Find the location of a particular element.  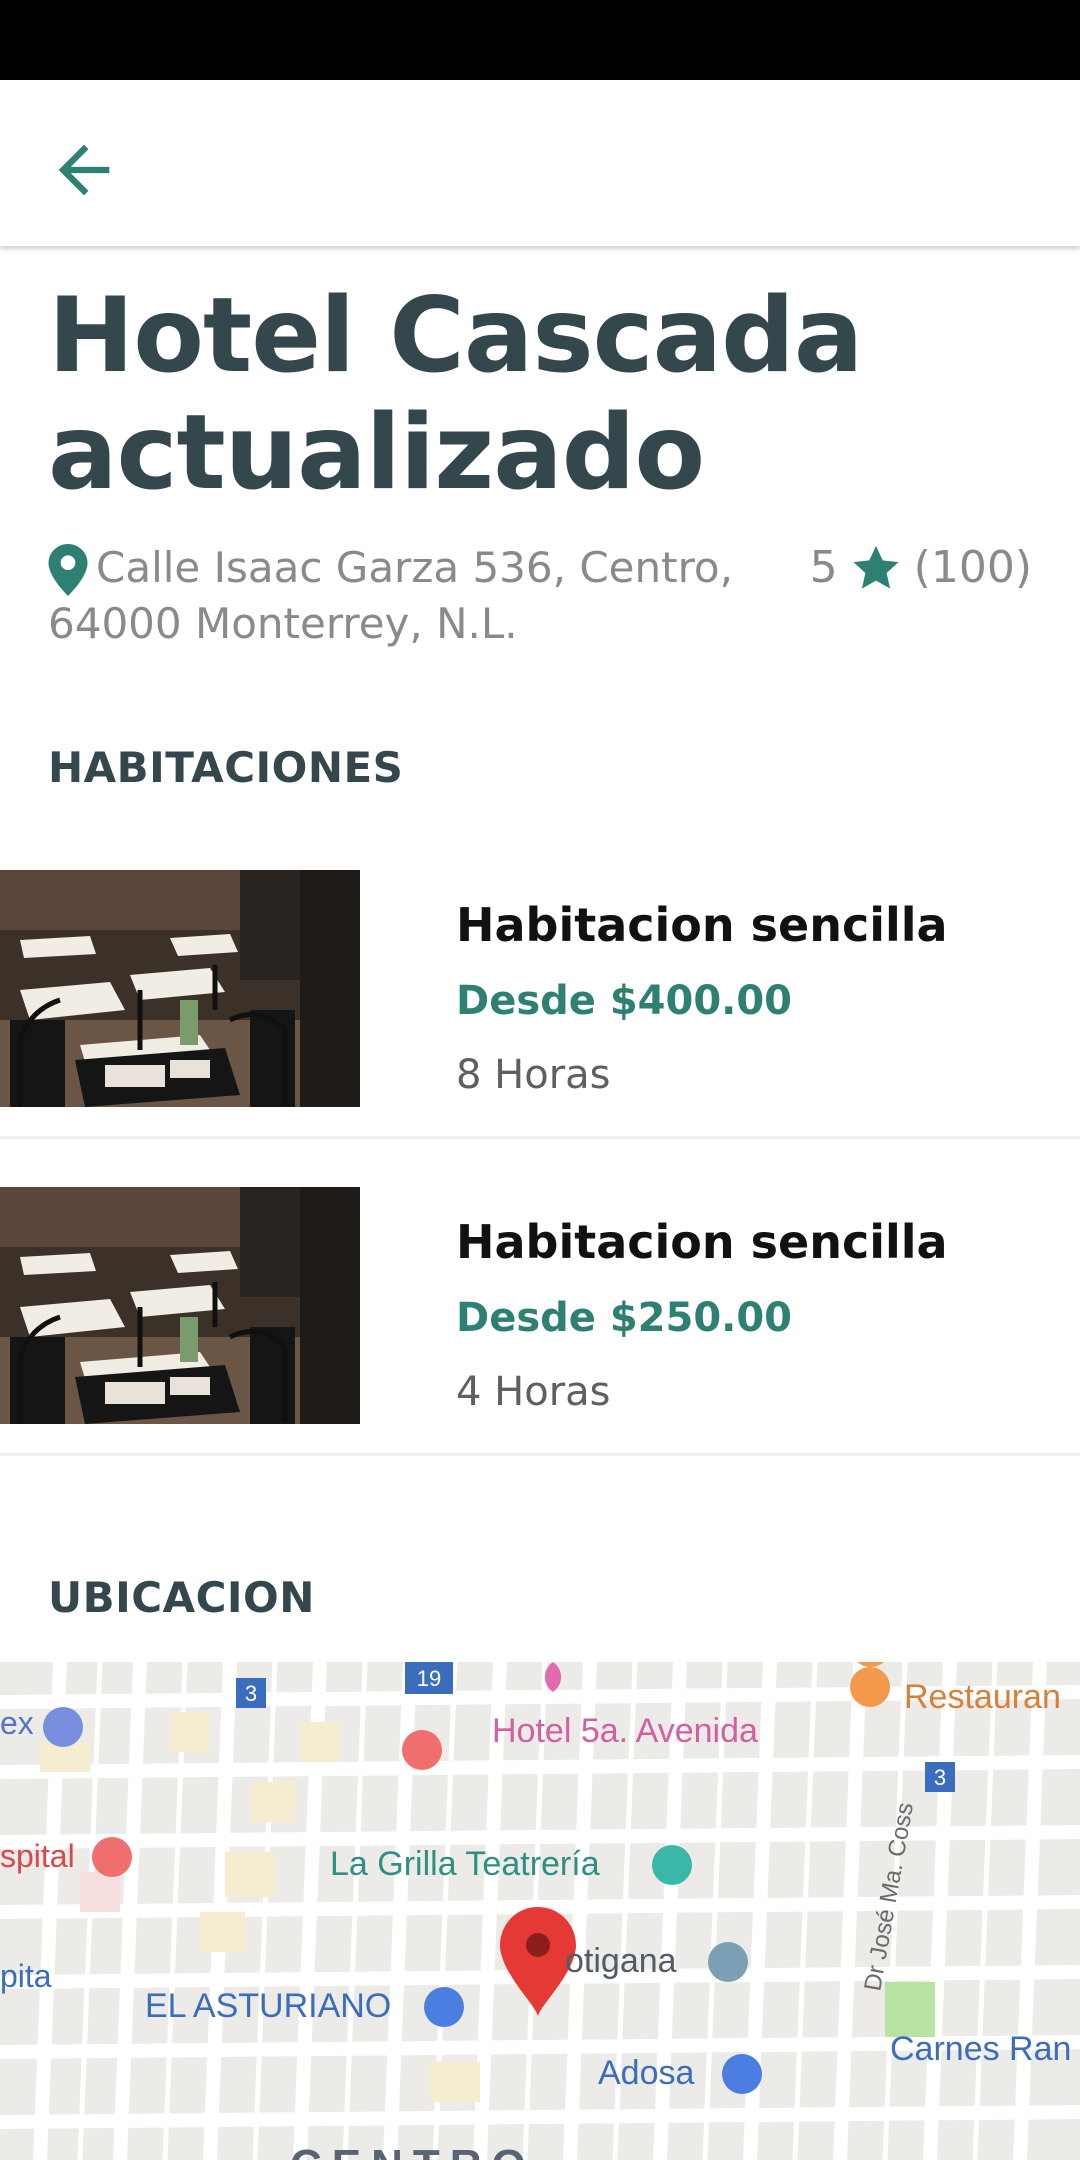

room-duration: 8 Horas is located at coordinates (533, 1075).